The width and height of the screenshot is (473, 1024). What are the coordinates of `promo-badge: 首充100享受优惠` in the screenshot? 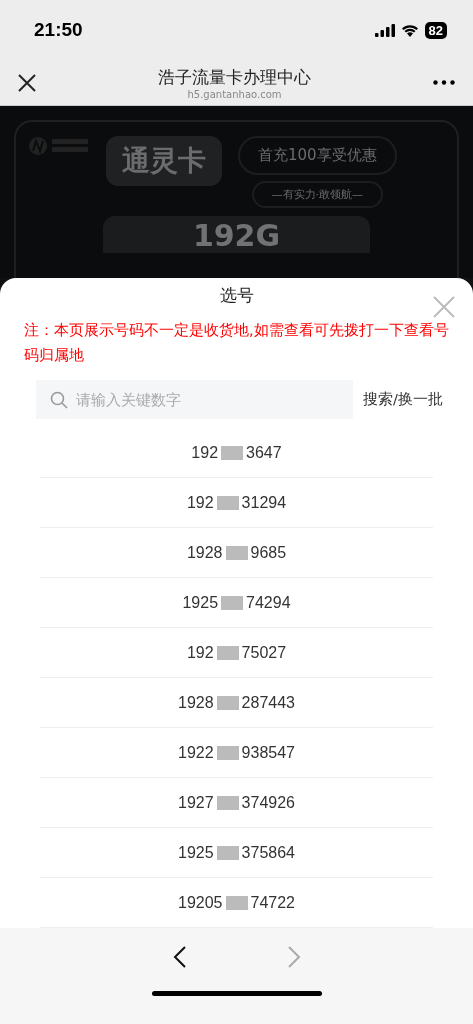 It's located at (317, 155).